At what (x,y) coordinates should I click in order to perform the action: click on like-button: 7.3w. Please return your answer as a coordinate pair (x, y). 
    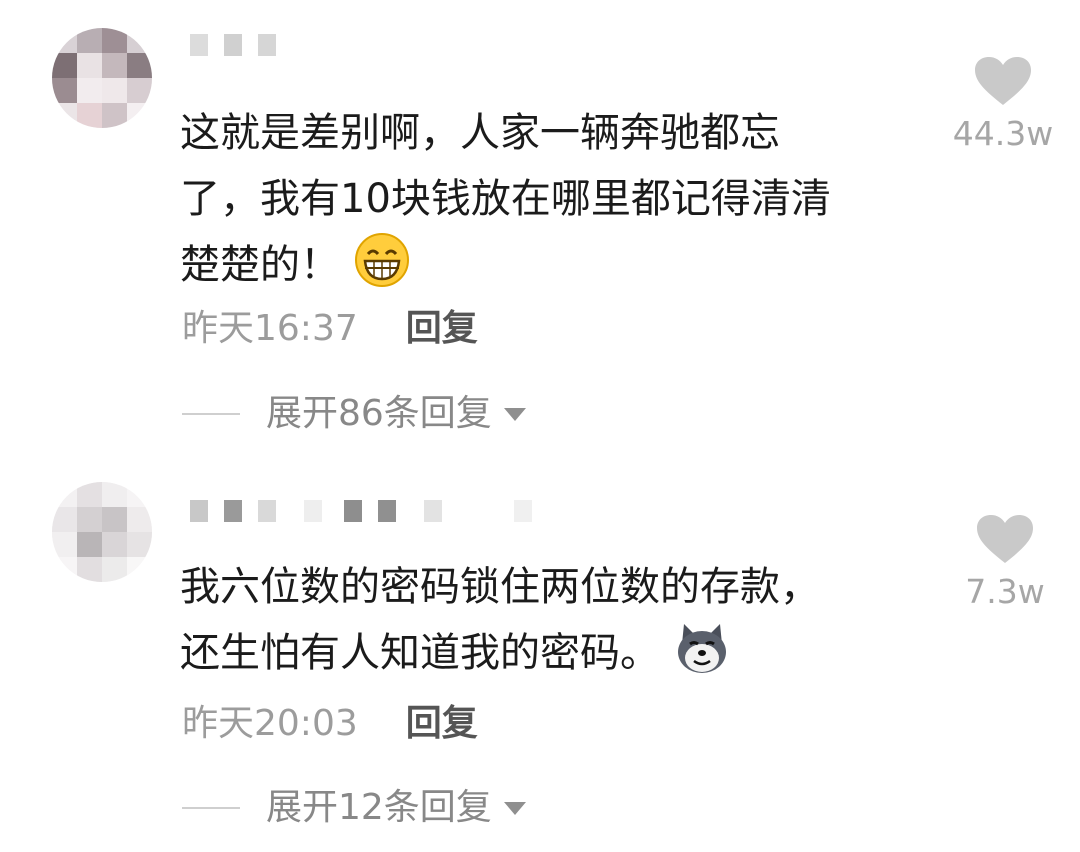
    Looking at the image, I should click on (1005, 563).